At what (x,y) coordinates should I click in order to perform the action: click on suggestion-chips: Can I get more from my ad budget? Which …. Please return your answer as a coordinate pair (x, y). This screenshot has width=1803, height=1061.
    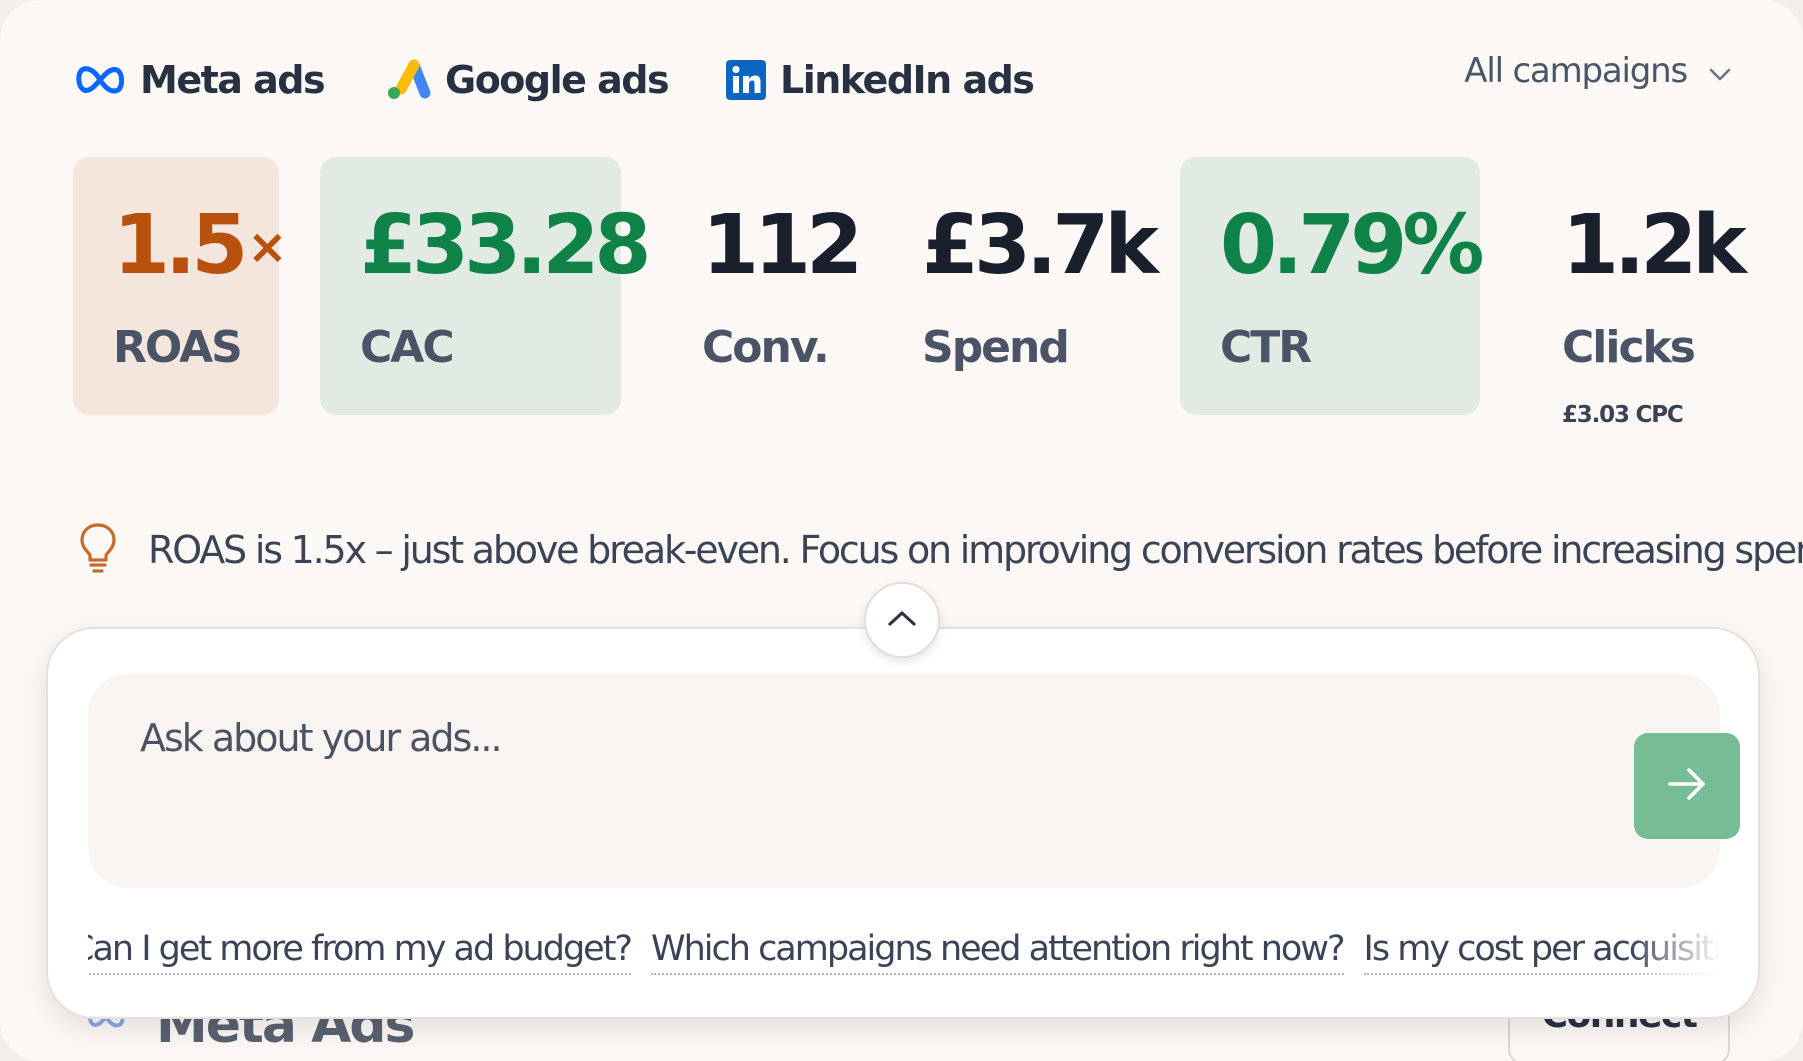
    Looking at the image, I should click on (904, 960).